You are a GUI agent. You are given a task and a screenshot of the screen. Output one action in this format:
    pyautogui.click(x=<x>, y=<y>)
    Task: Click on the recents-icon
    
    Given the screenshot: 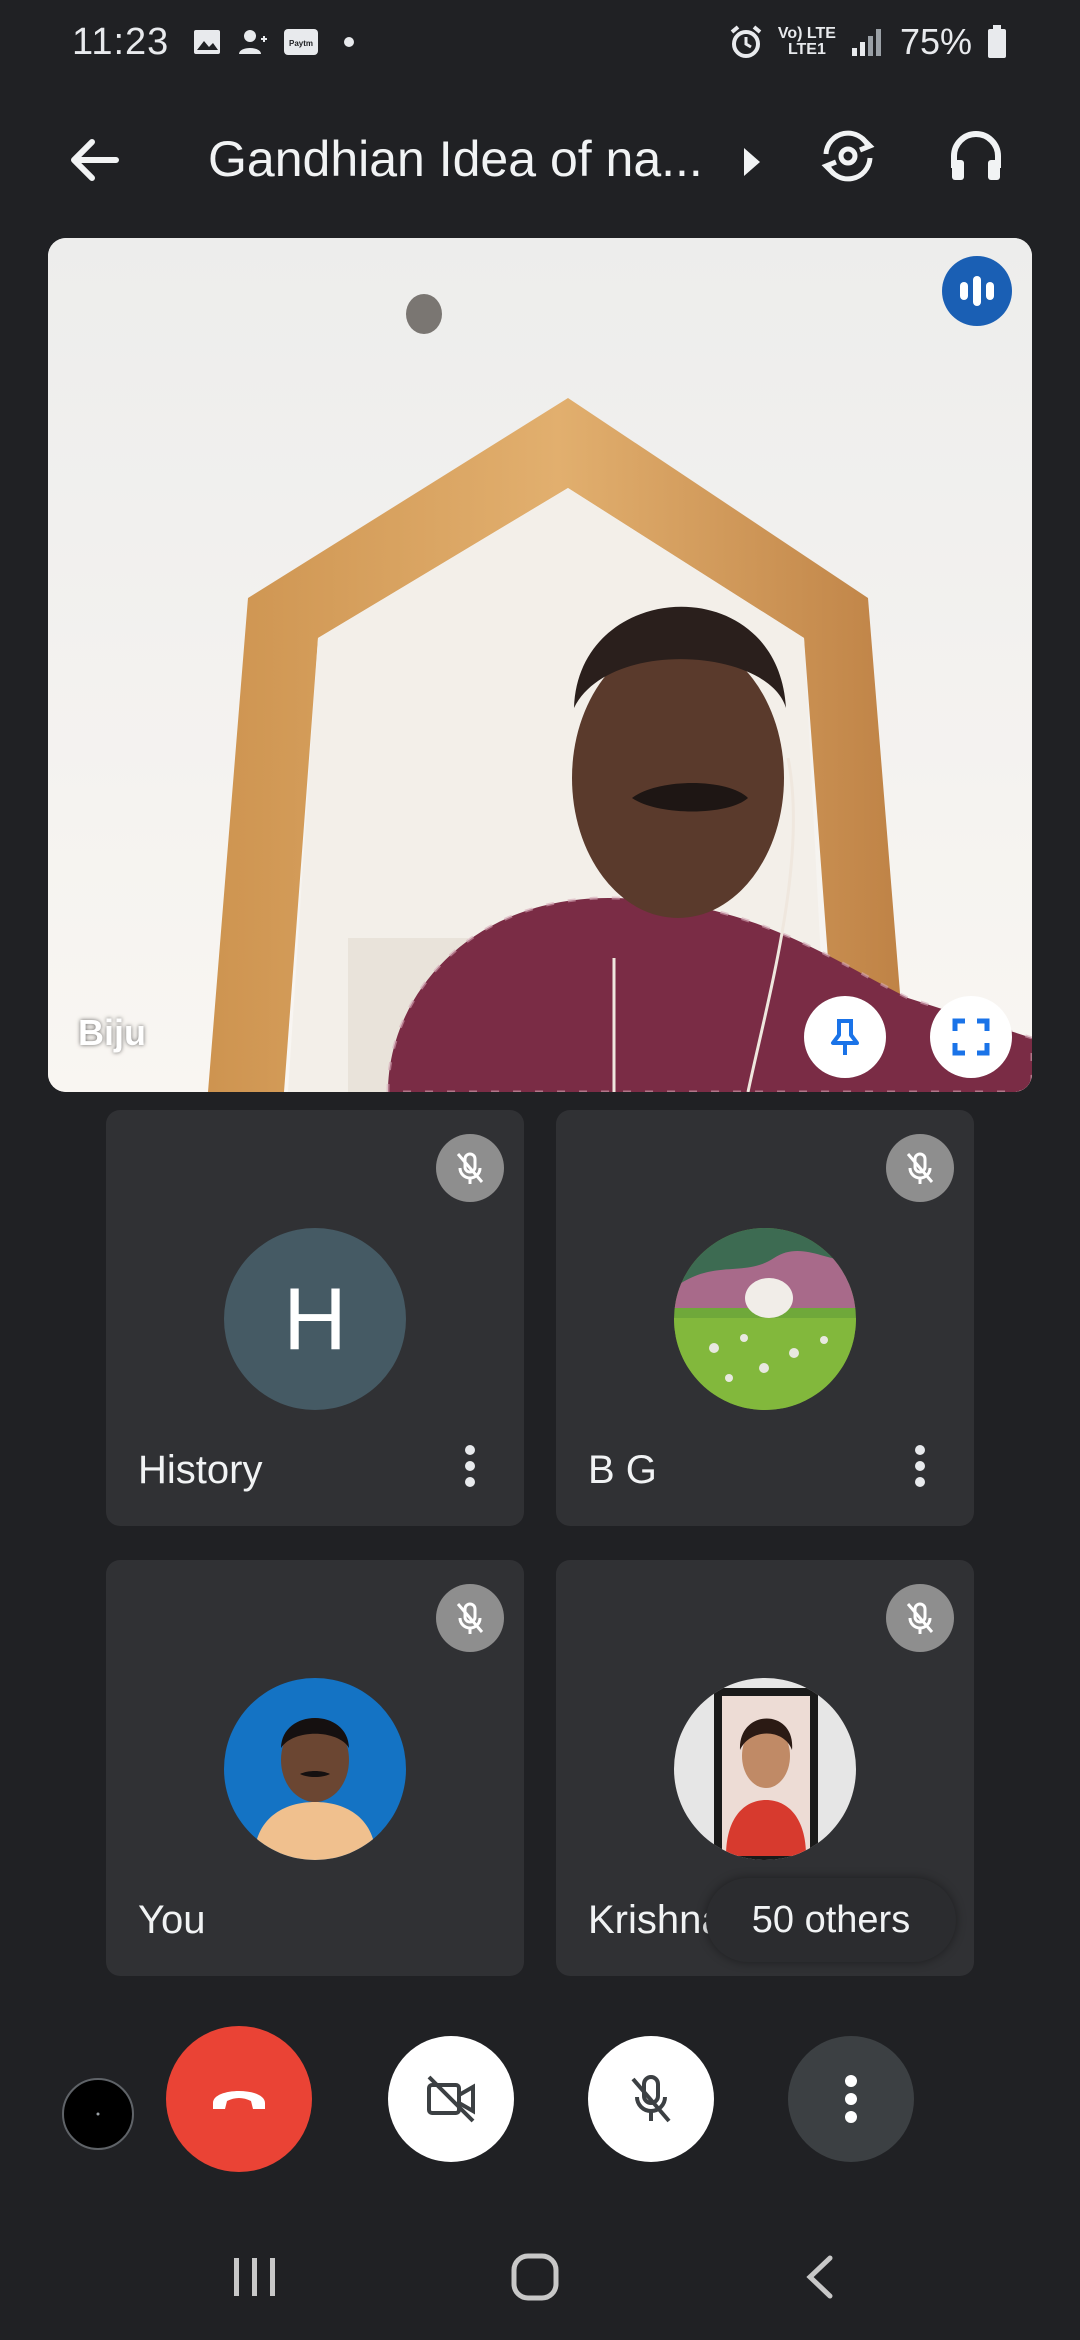 What is the action you would take?
    pyautogui.click(x=255, y=2277)
    